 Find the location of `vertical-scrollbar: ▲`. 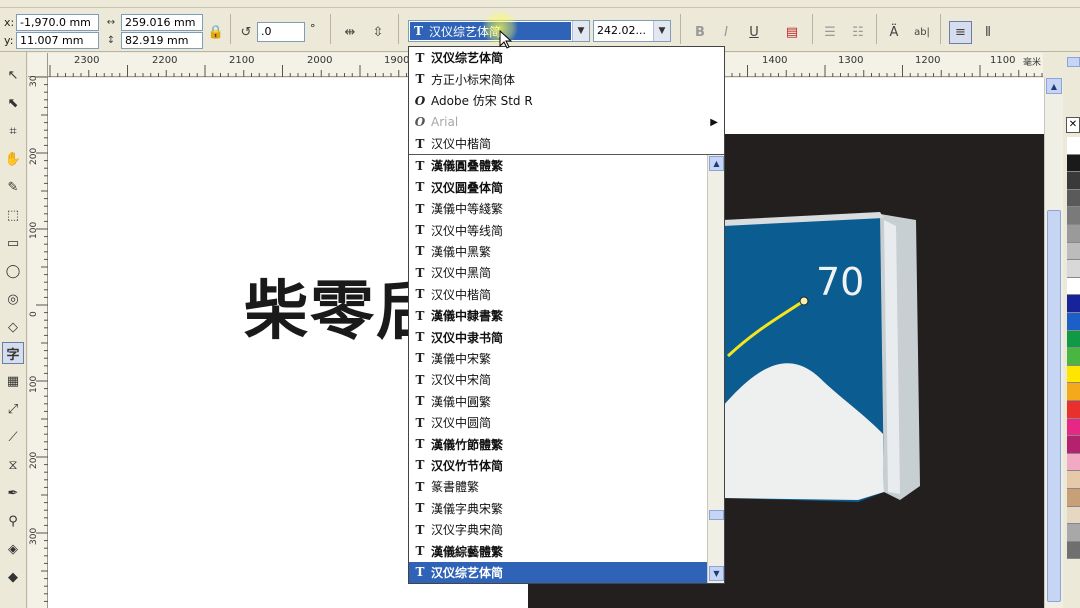

vertical-scrollbar: ▲ is located at coordinates (1053, 343).